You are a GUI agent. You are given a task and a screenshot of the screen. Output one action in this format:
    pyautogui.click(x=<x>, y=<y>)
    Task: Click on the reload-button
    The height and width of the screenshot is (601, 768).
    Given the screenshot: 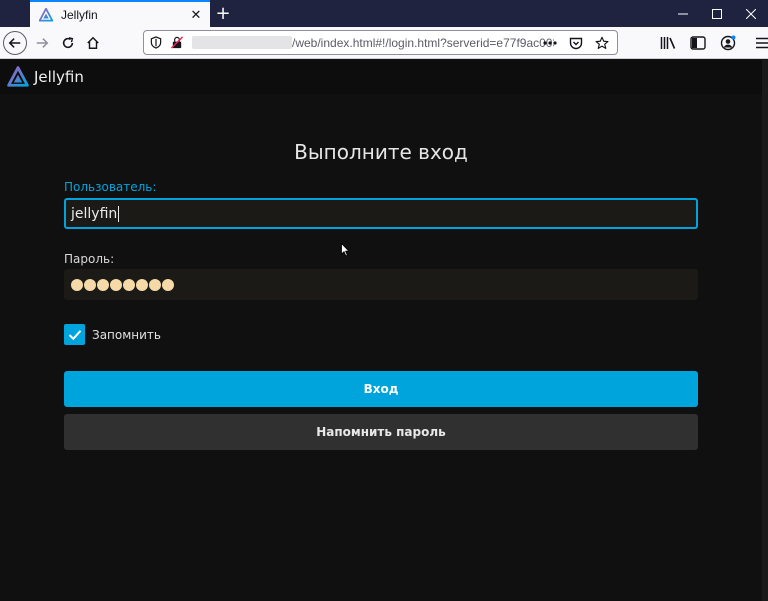 What is the action you would take?
    pyautogui.click(x=68, y=43)
    